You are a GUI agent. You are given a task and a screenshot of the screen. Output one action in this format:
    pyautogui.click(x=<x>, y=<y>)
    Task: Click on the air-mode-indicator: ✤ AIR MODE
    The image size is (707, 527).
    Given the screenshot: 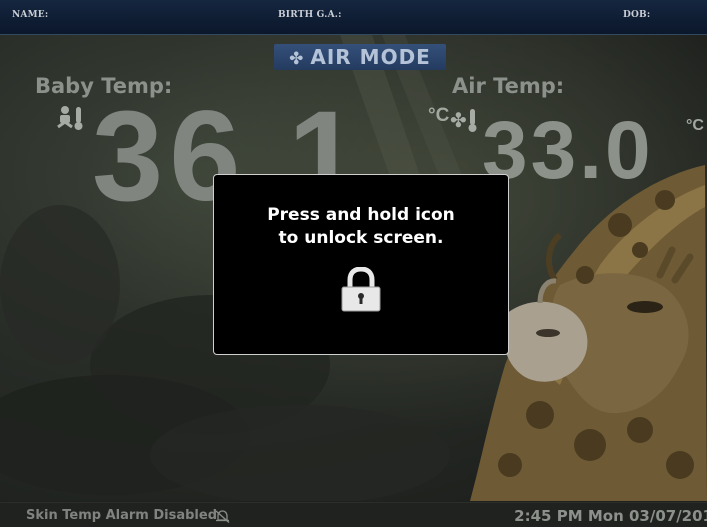 What is the action you would take?
    pyautogui.click(x=360, y=57)
    